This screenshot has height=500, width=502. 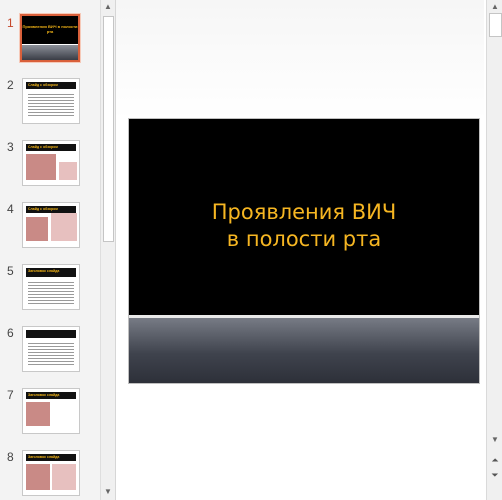 I want to click on editor-scrollbar: ▲ ▼ ⏶ ⏷, so click(x=494, y=250).